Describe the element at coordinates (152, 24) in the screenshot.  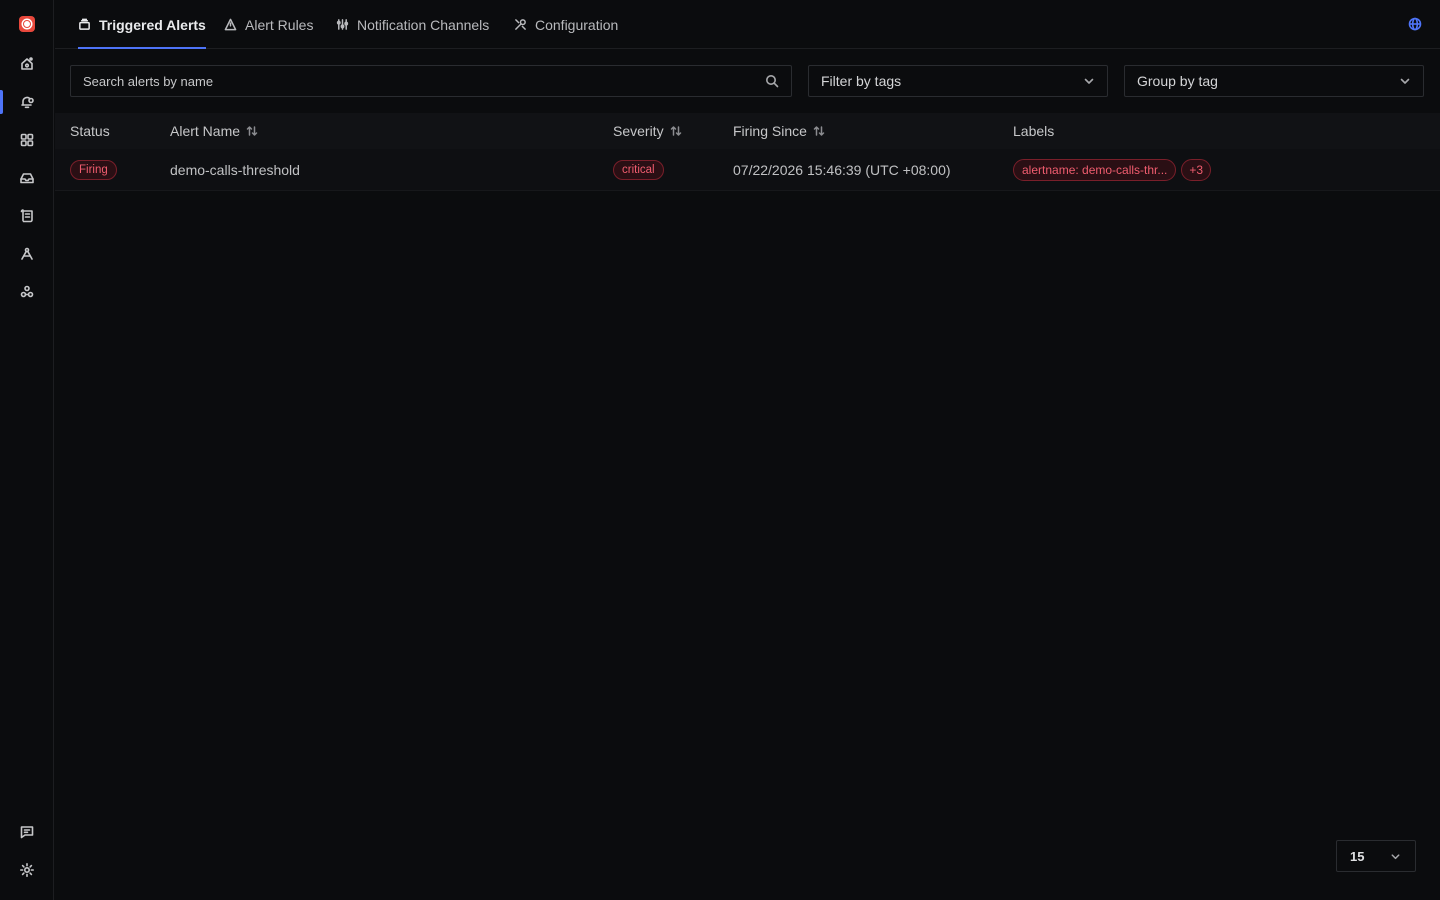
I see `tab-label: Triggered Alerts` at that location.